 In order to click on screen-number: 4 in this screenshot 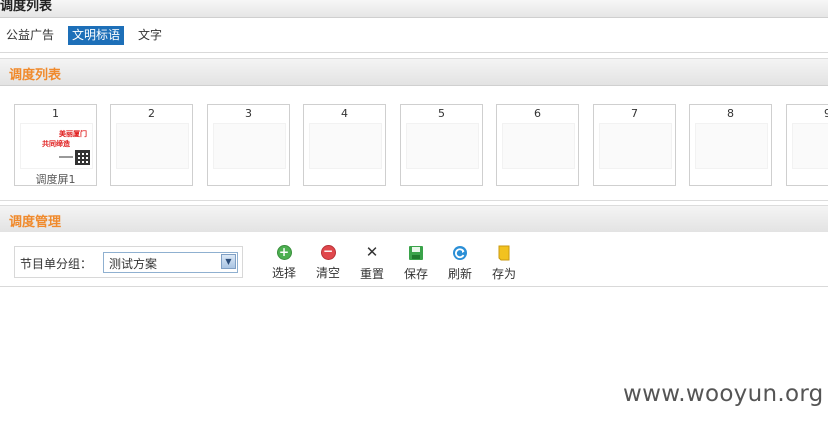, I will do `click(344, 113)`.